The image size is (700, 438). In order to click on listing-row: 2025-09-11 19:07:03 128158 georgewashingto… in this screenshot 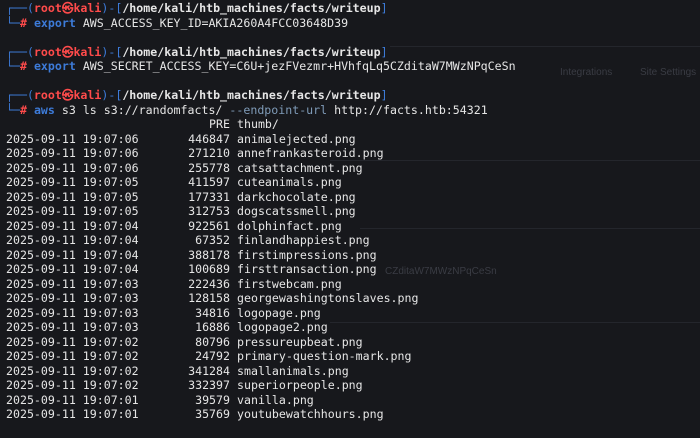, I will do `click(353, 298)`.